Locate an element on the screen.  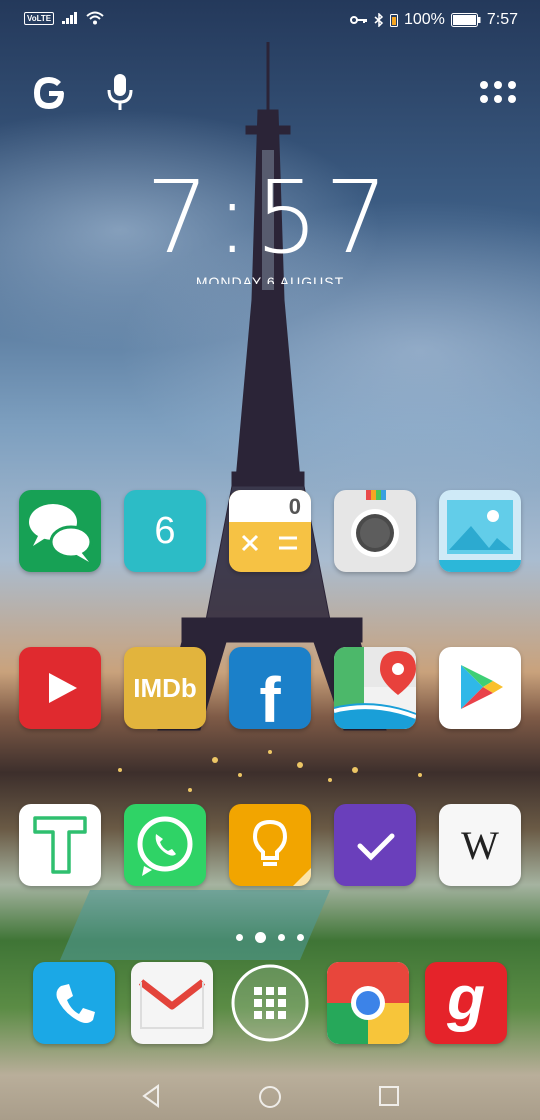
imdb-icon: IMDb is located at coordinates (165, 687).